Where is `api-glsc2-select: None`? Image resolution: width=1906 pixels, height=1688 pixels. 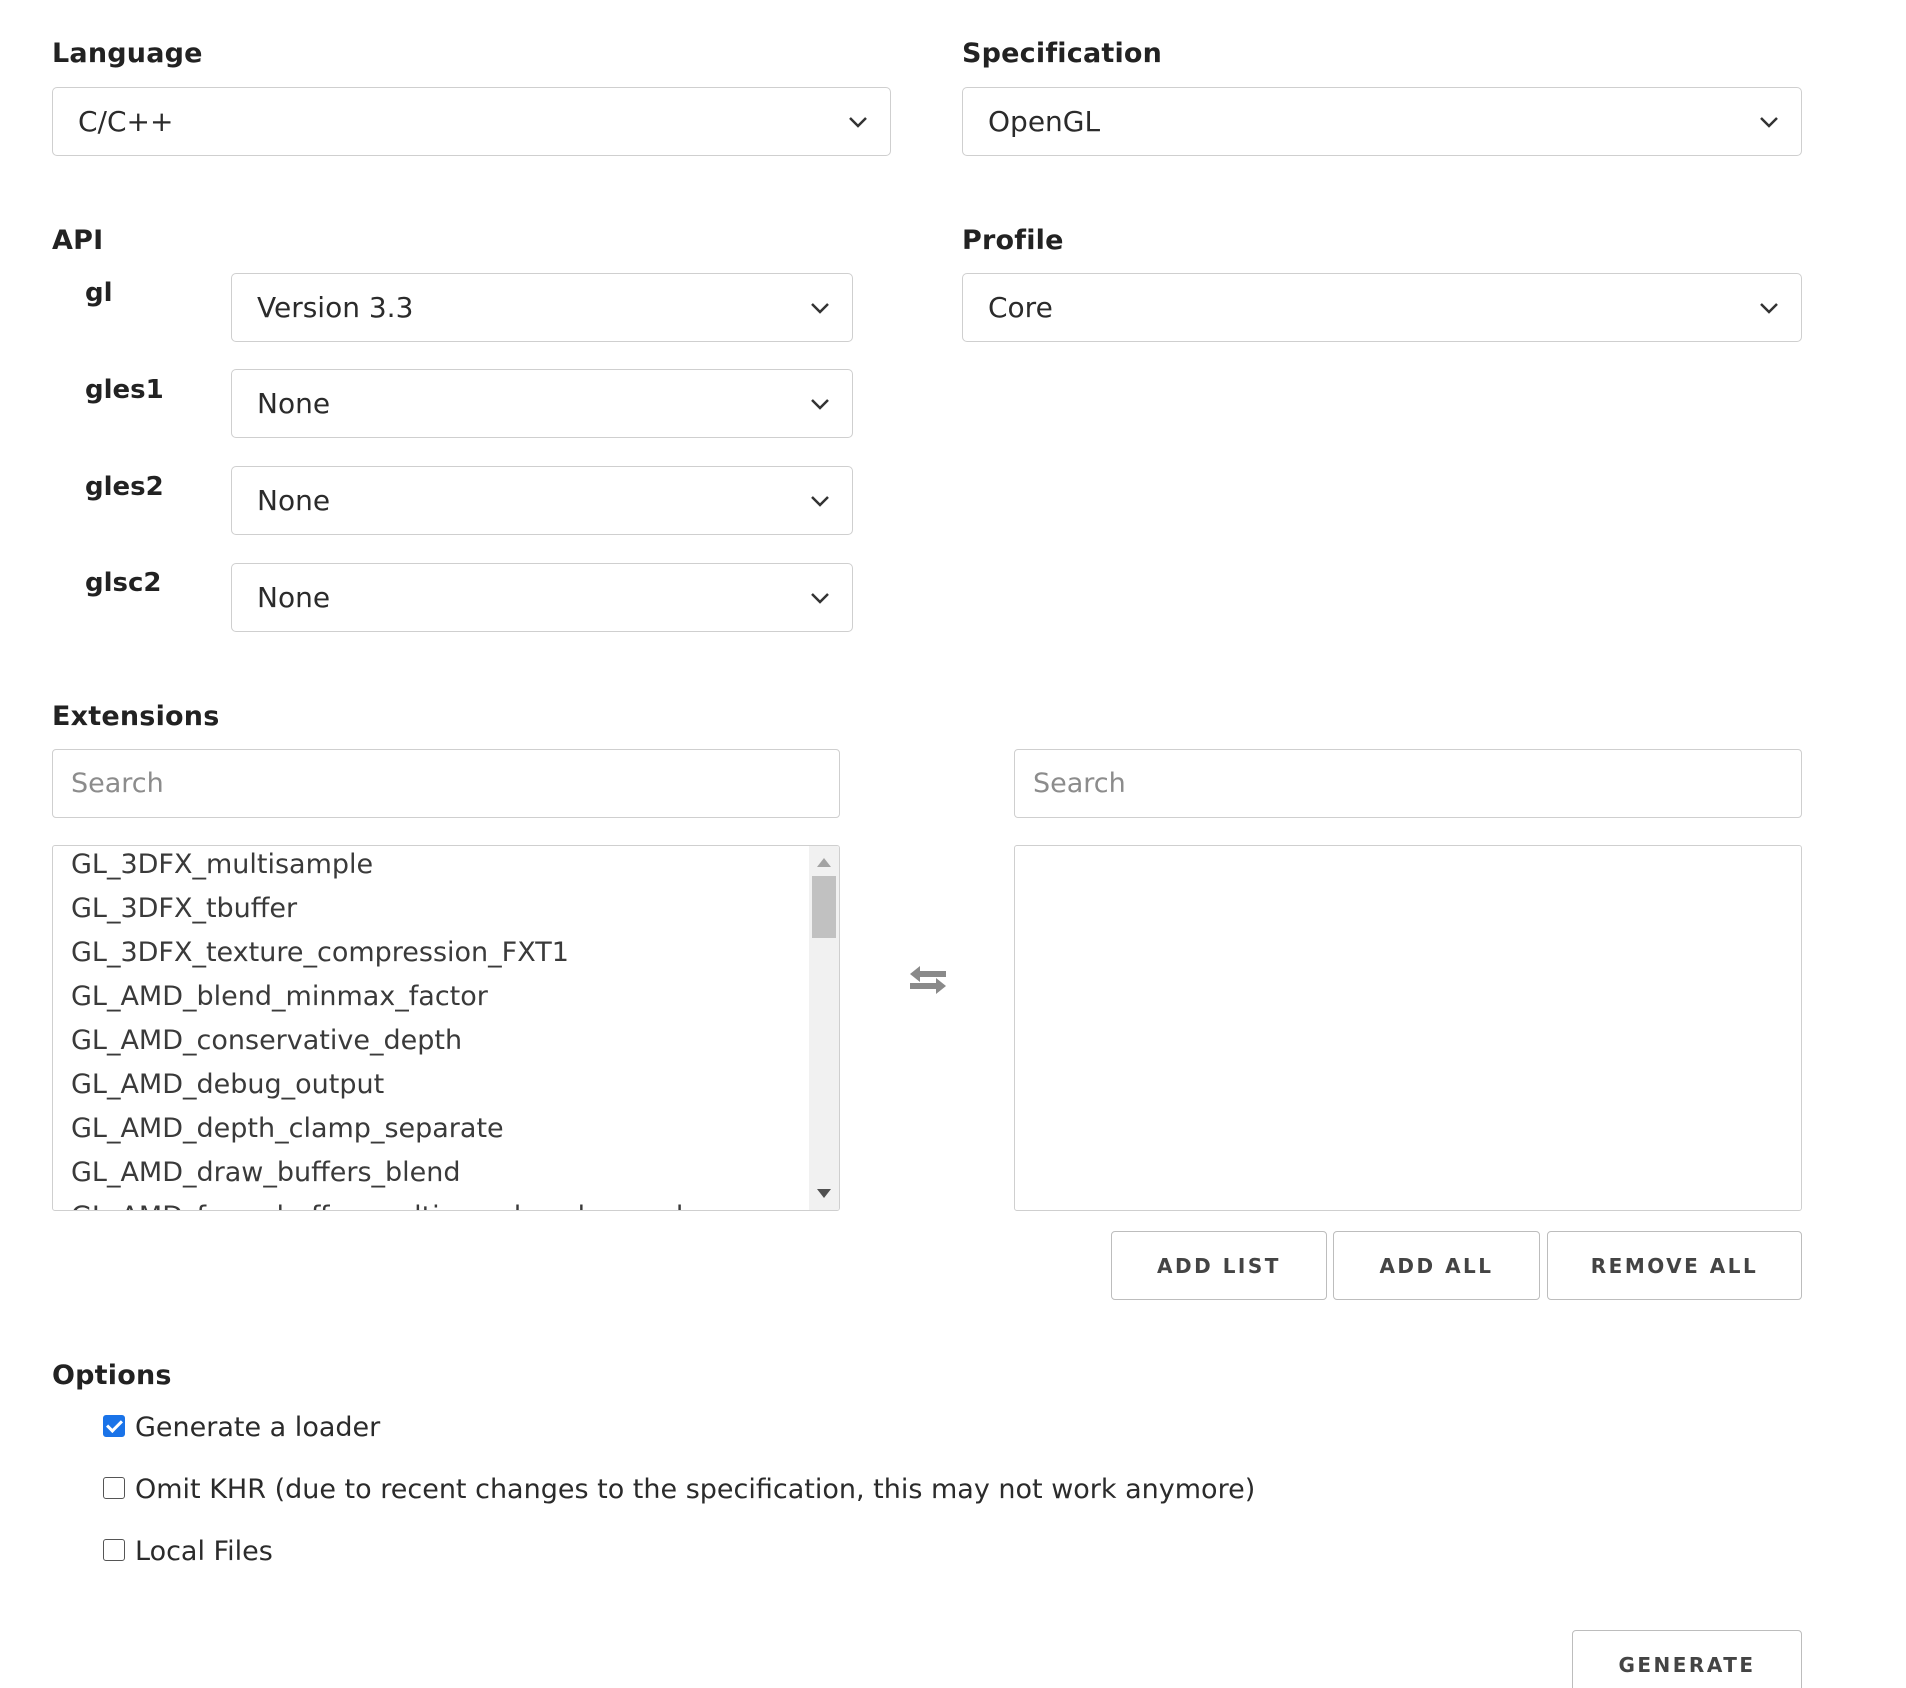 api-glsc2-select: None is located at coordinates (542, 597).